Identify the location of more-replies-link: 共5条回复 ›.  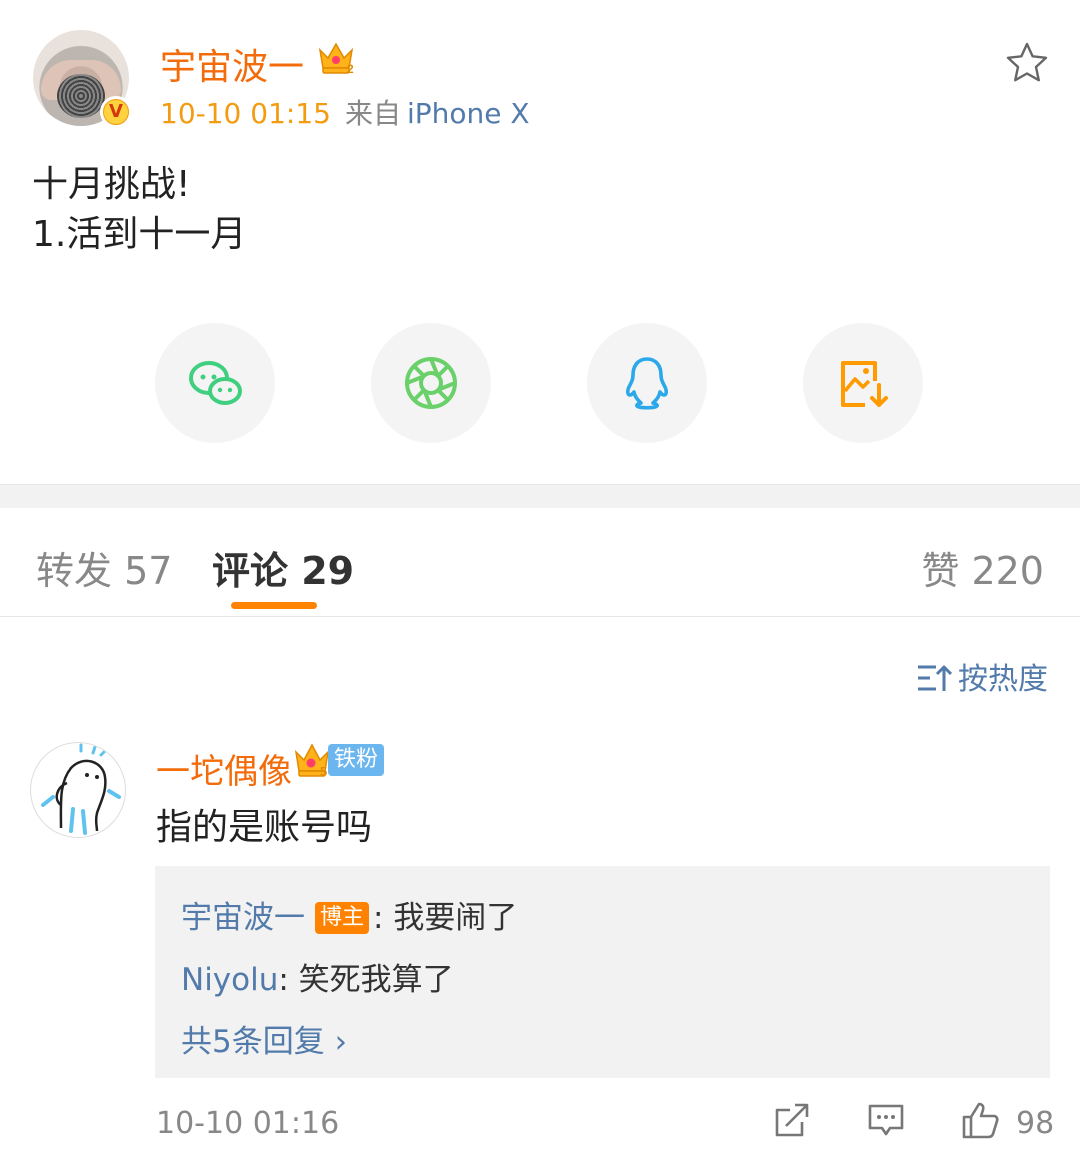
(264, 1038).